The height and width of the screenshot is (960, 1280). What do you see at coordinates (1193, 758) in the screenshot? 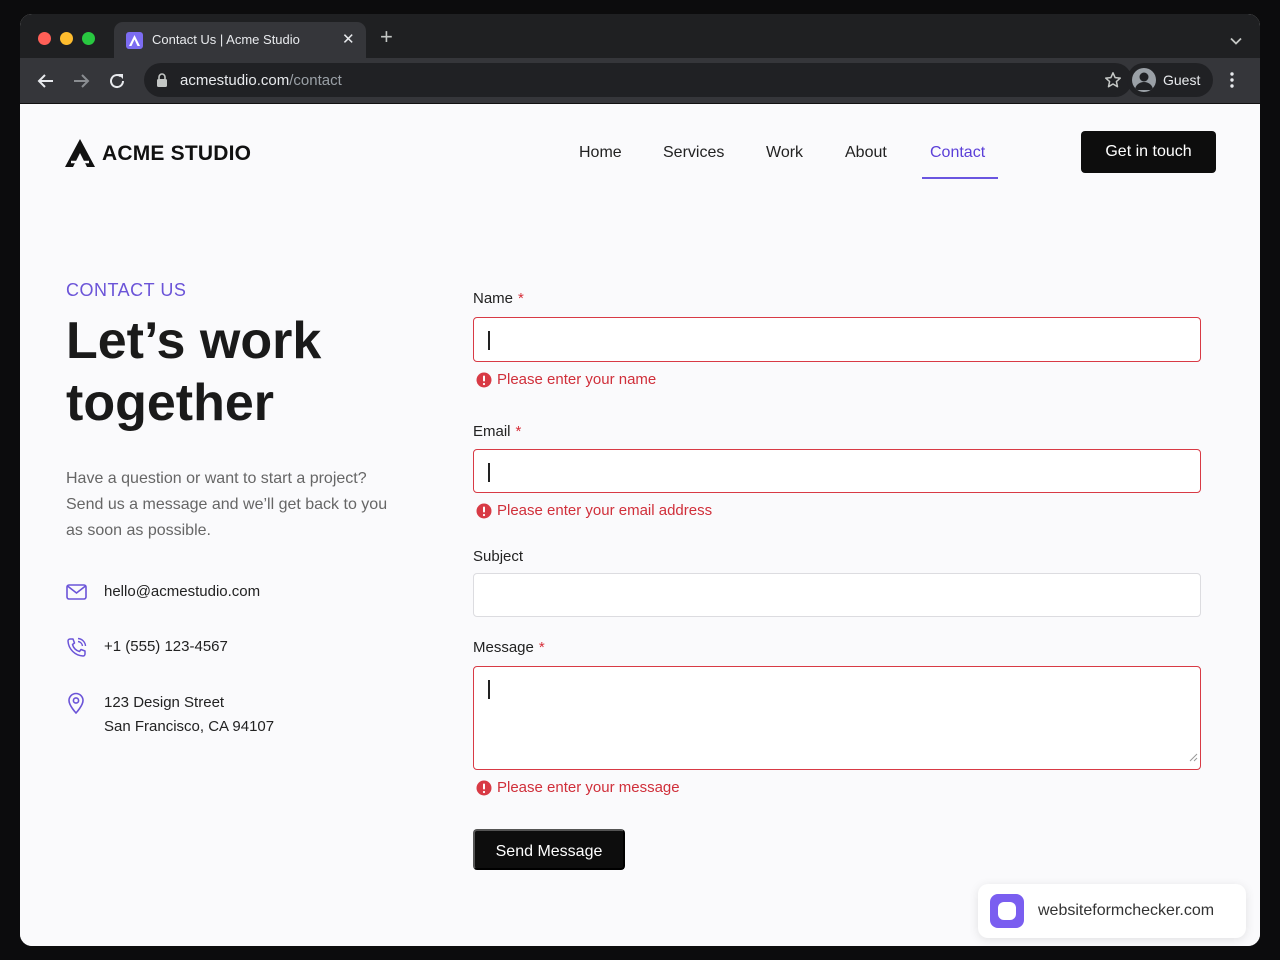
I see `resize-handle-icon` at bounding box center [1193, 758].